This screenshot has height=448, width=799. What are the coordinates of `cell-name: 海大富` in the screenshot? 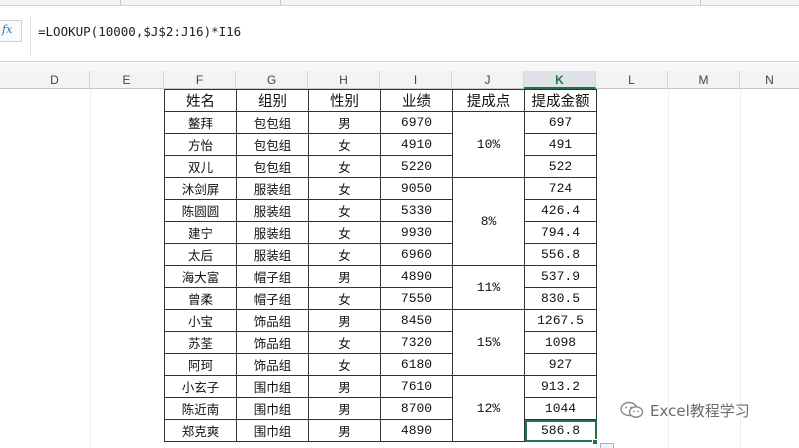 It's located at (200, 276).